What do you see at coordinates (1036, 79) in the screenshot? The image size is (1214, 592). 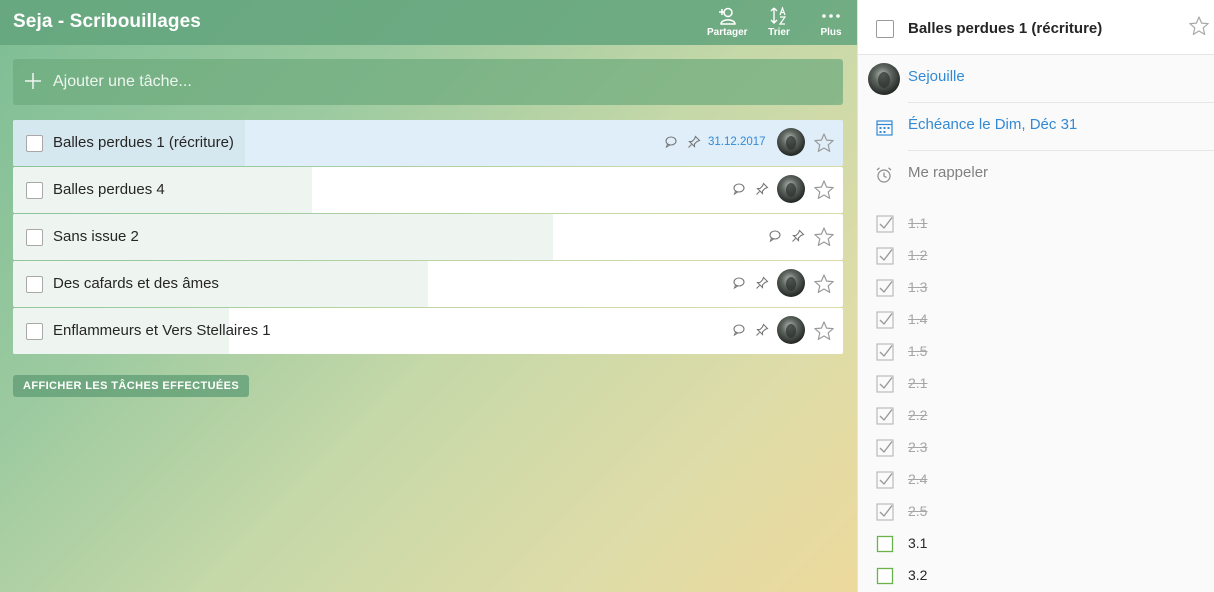 I see `detail-assignee-row: Sejouille` at bounding box center [1036, 79].